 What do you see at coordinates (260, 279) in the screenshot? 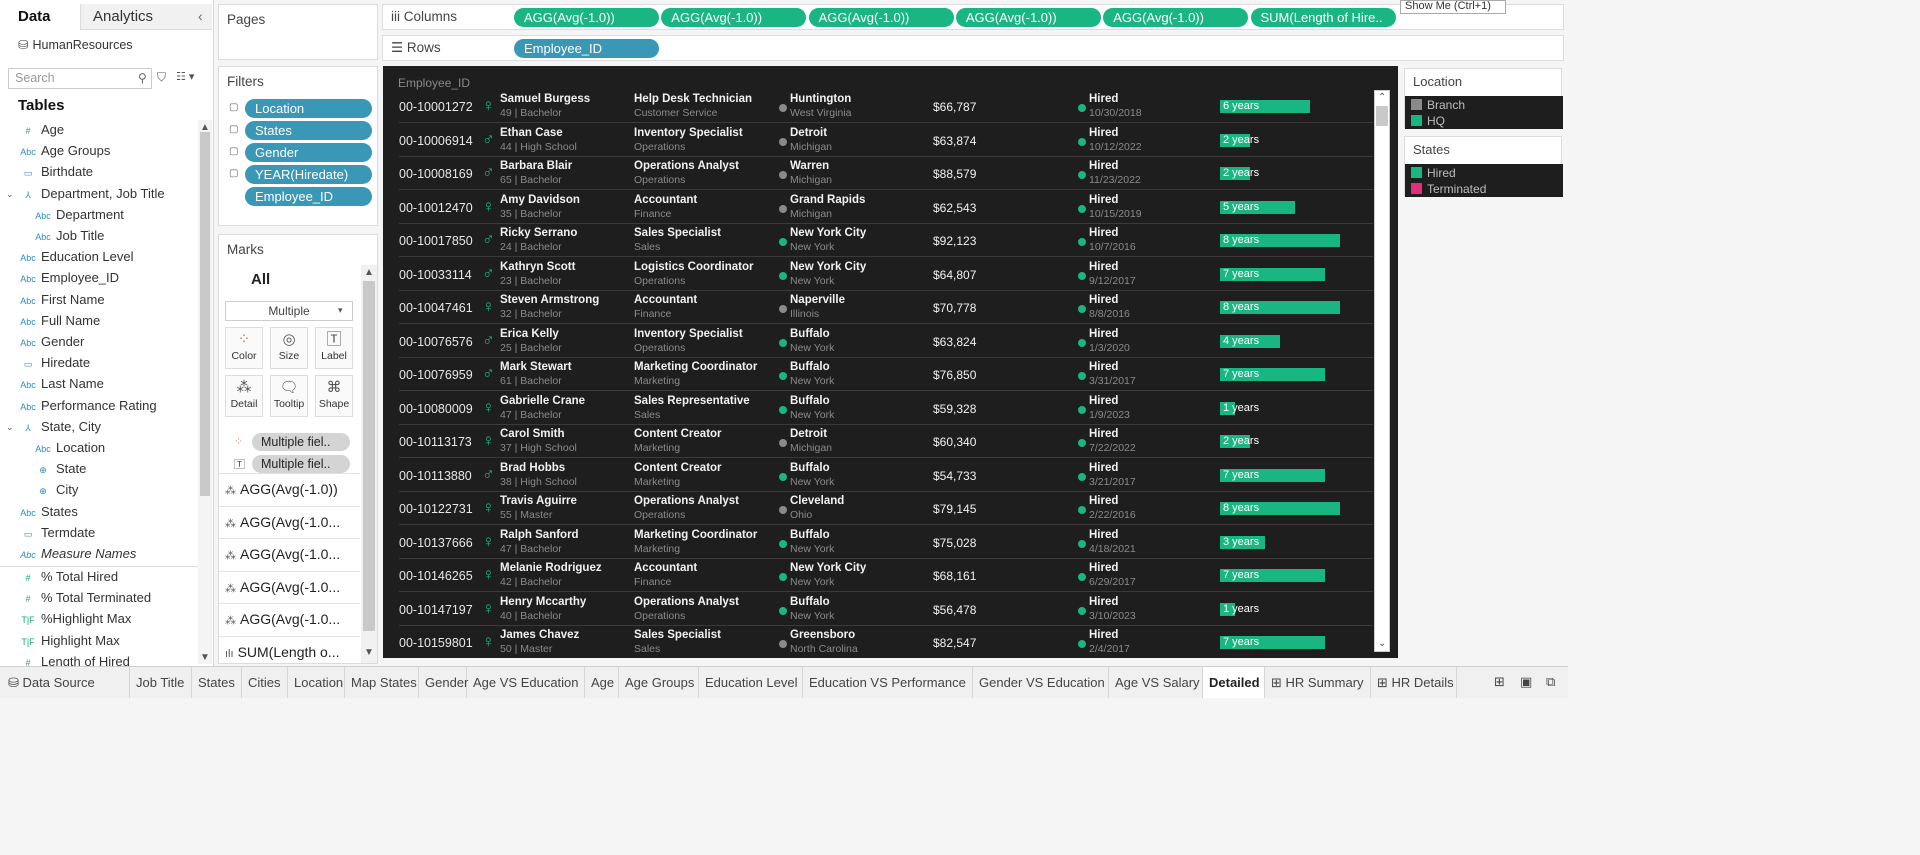
I see `marks-all-label: All` at bounding box center [260, 279].